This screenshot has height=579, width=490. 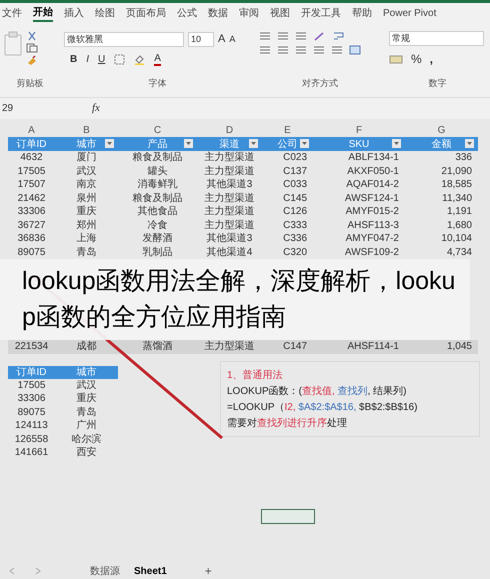 I want to click on ribbon-tab: 开发工具, so click(x=321, y=14).